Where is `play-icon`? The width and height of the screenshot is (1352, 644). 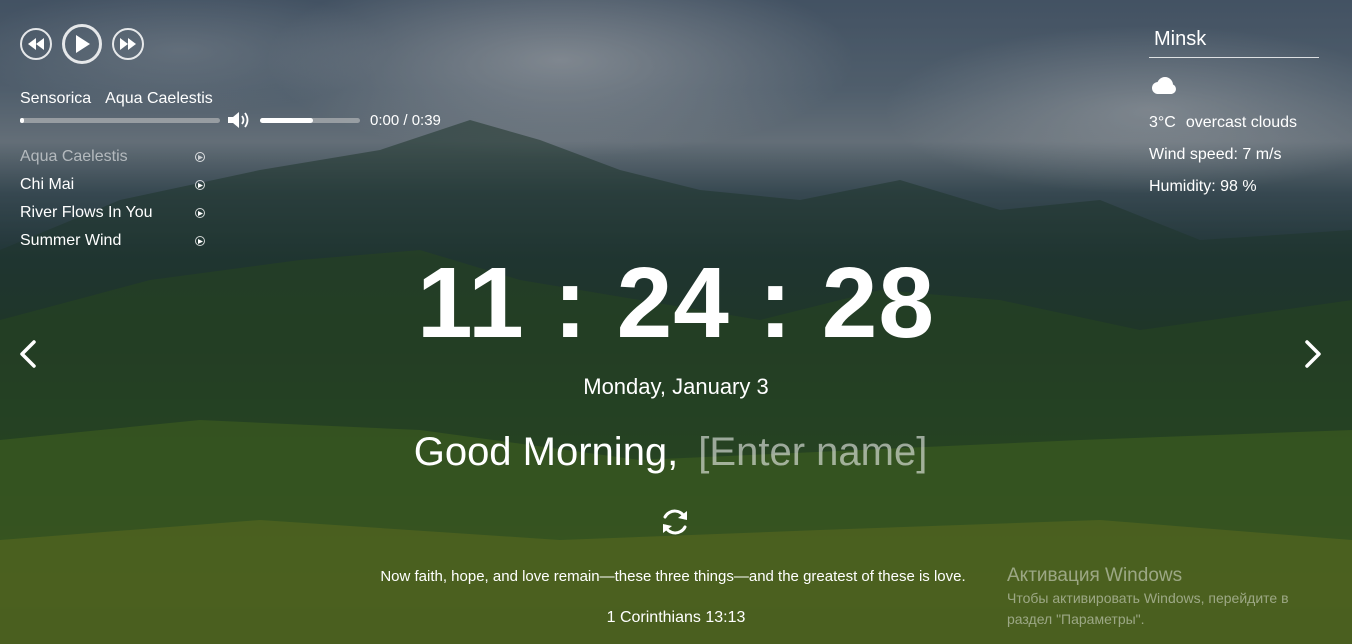 play-icon is located at coordinates (83, 44).